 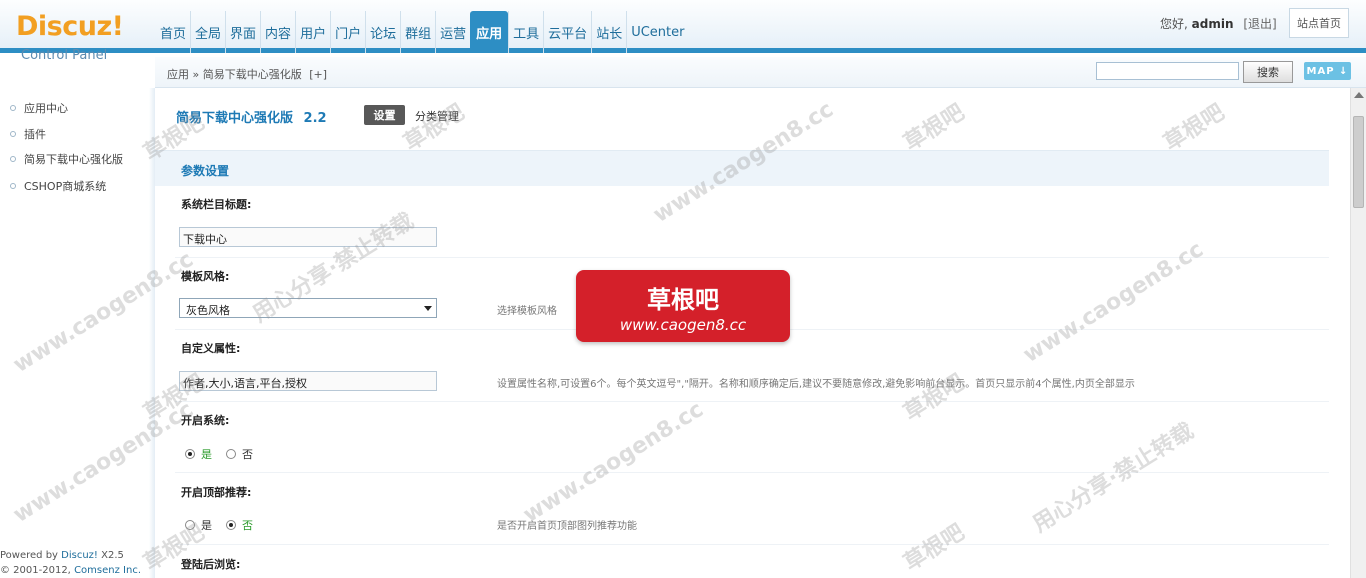 I want to click on nav-global: 全局, so click(x=207, y=32).